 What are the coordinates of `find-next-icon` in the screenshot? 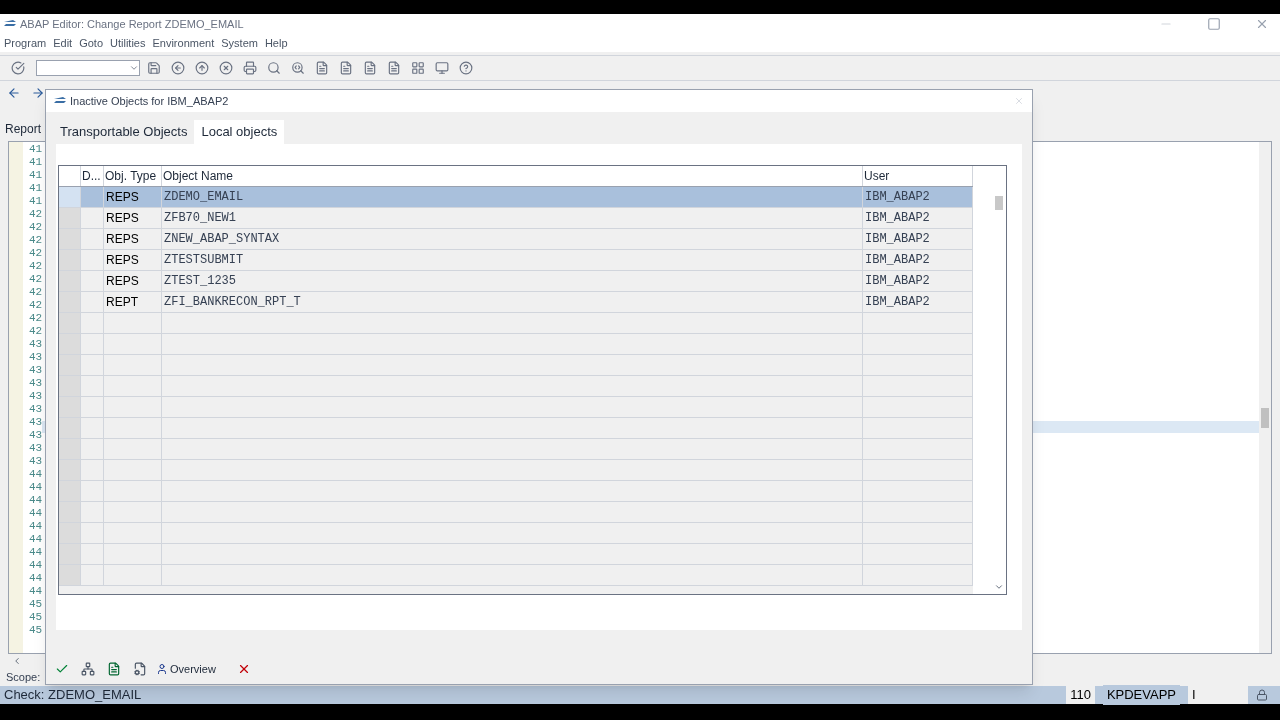 It's located at (298, 68).